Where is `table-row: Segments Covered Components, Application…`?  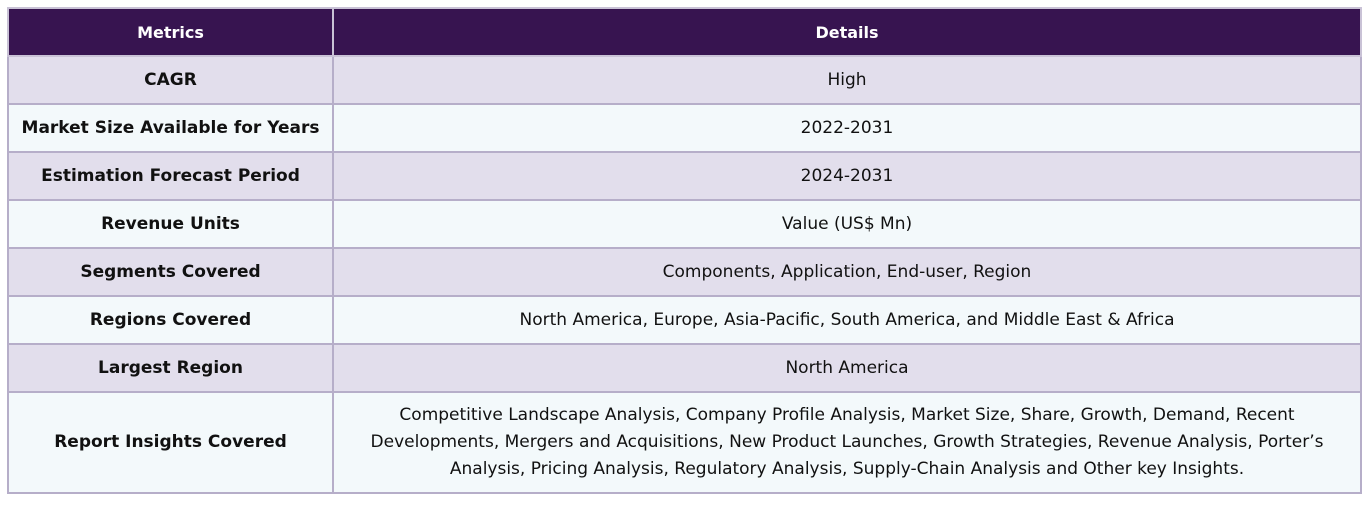
table-row: Segments Covered Components, Application… is located at coordinates (684, 272).